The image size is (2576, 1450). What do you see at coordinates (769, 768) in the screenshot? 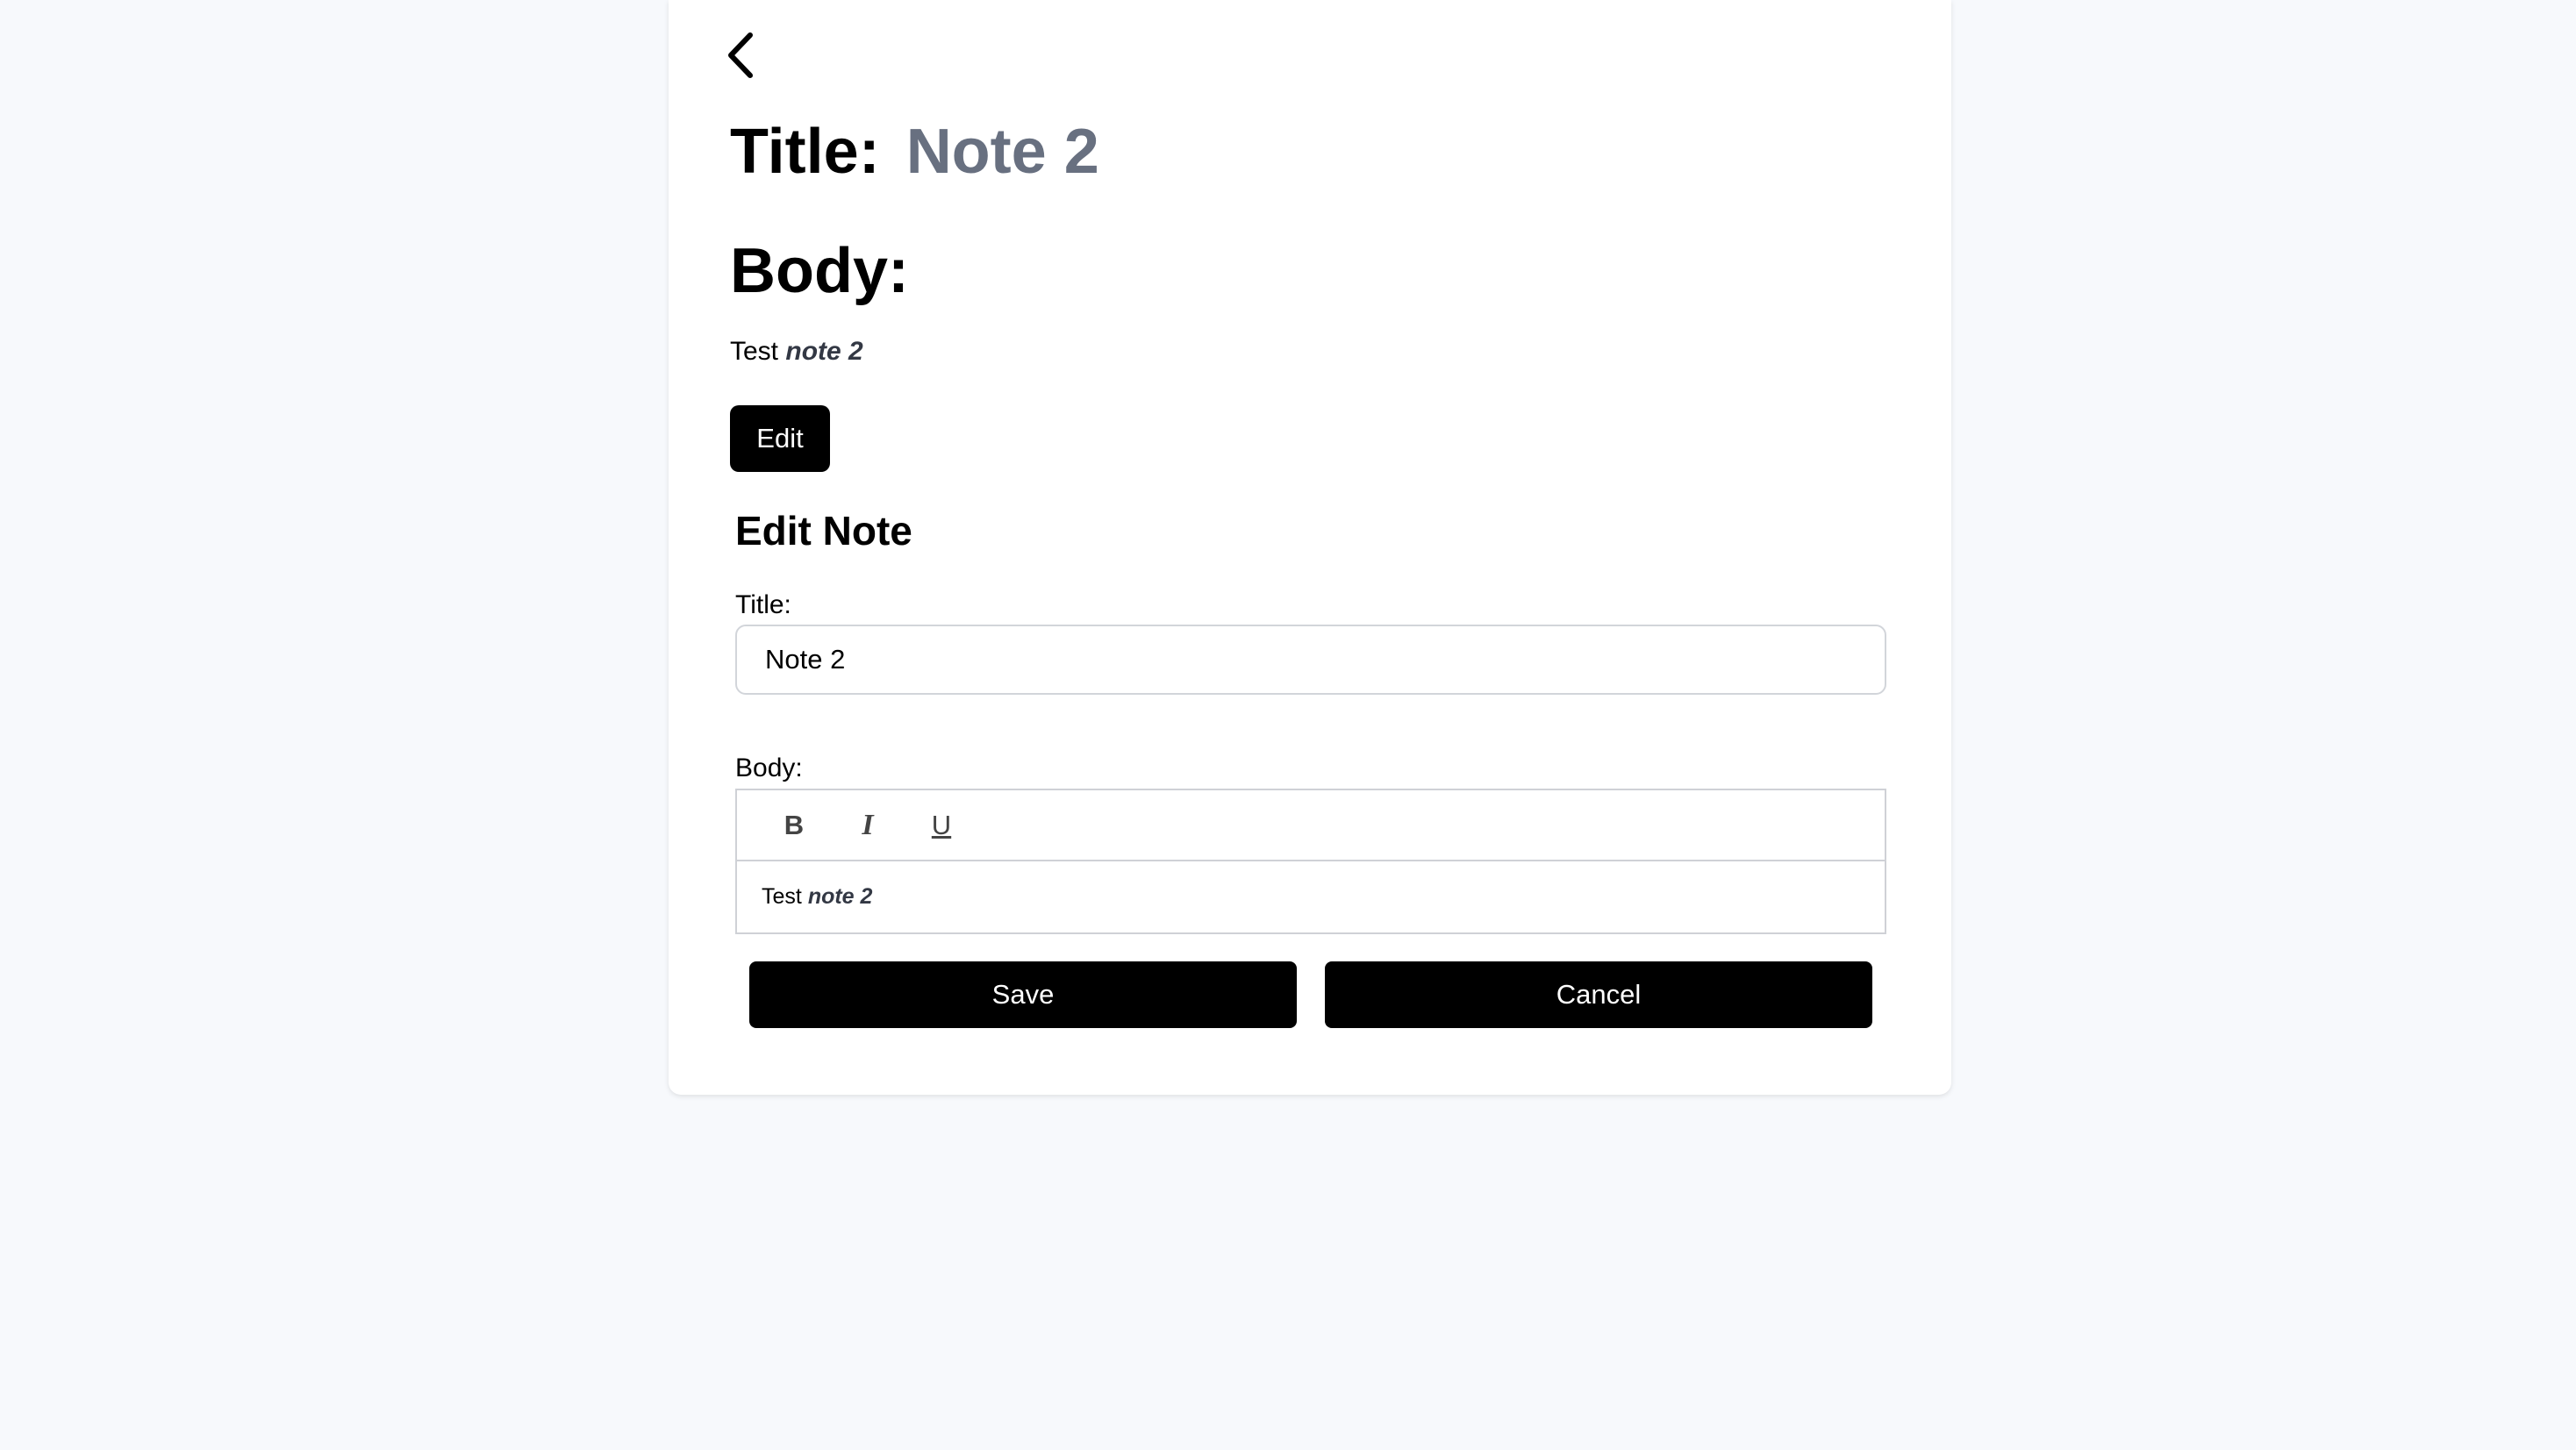
I see `body-field-label: Body:` at bounding box center [769, 768].